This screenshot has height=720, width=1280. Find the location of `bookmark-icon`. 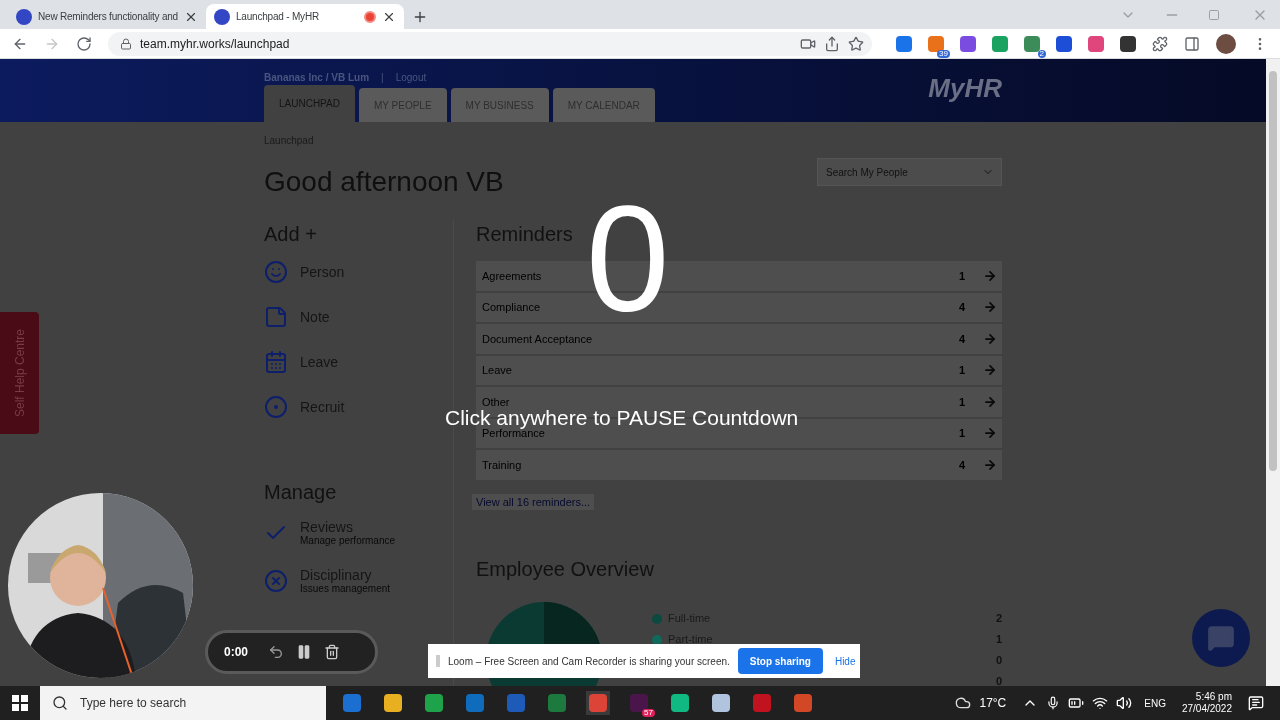

bookmark-icon is located at coordinates (856, 43).